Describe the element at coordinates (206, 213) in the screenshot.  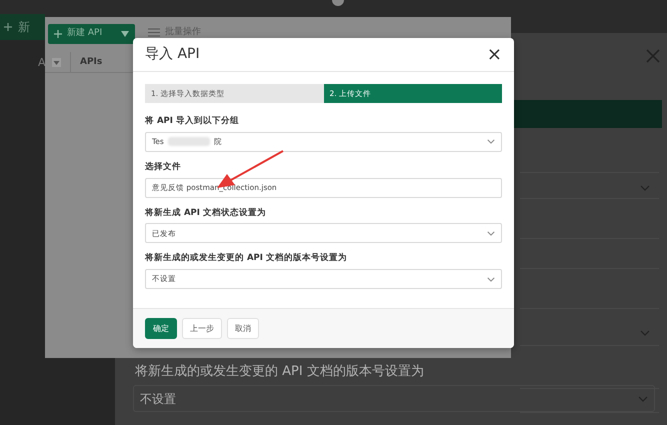
I see `field-label: 将新生成 API 文档状态设置为` at that location.